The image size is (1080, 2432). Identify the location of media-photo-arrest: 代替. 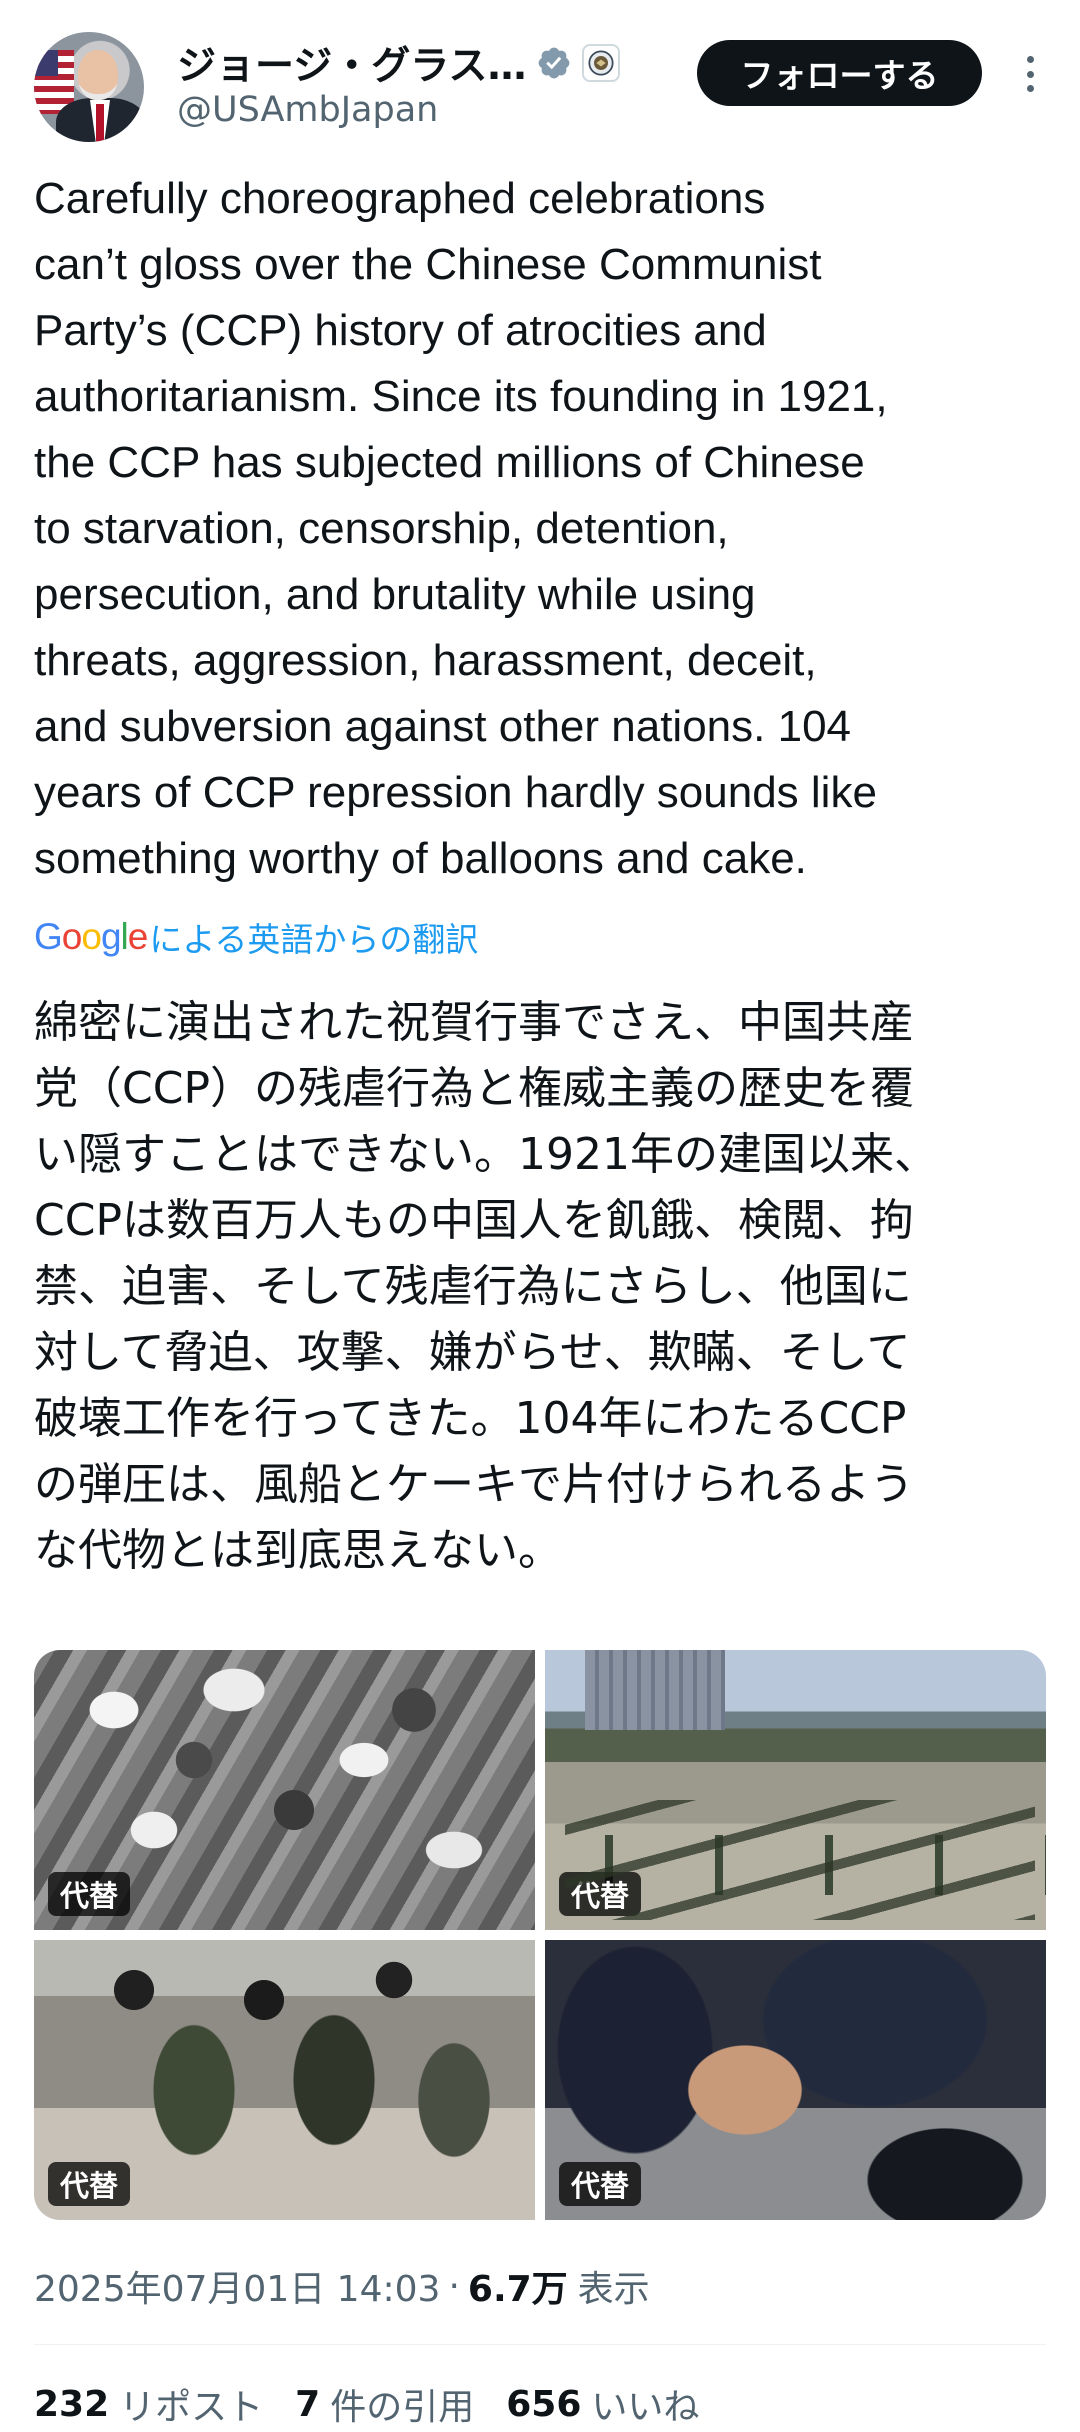
(795, 2080).